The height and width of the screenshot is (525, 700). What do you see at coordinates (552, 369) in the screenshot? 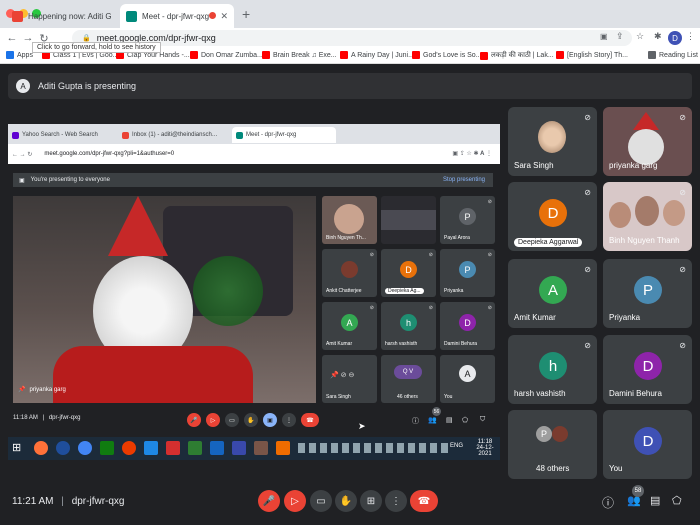
I see `participant-tile-harsh: h ⊘ harsh vashisth` at bounding box center [552, 369].